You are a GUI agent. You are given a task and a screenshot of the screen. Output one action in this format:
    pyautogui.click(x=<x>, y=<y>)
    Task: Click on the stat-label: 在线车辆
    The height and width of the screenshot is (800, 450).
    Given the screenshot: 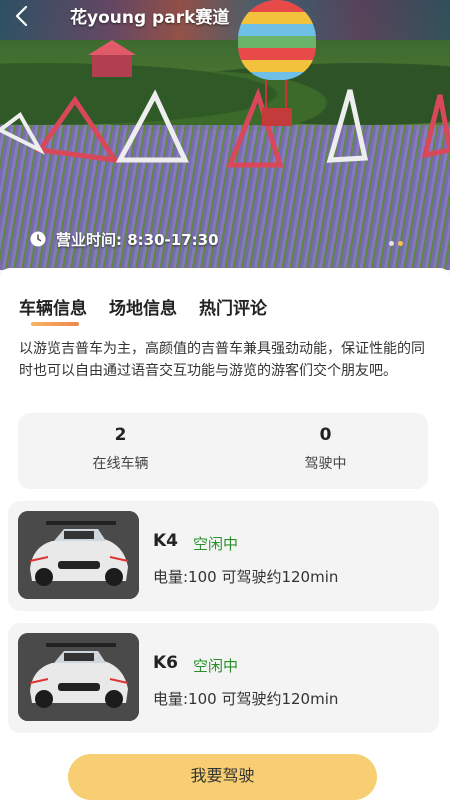 What is the action you would take?
    pyautogui.click(x=120, y=464)
    